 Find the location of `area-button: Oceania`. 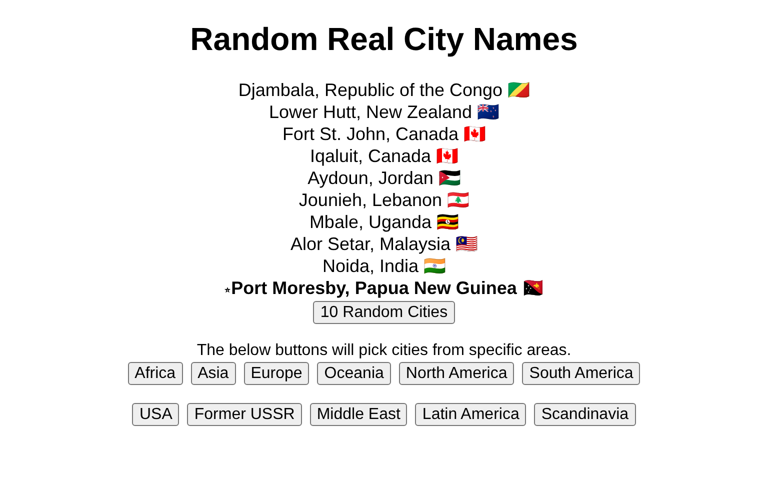

area-button: Oceania is located at coordinates (354, 373).